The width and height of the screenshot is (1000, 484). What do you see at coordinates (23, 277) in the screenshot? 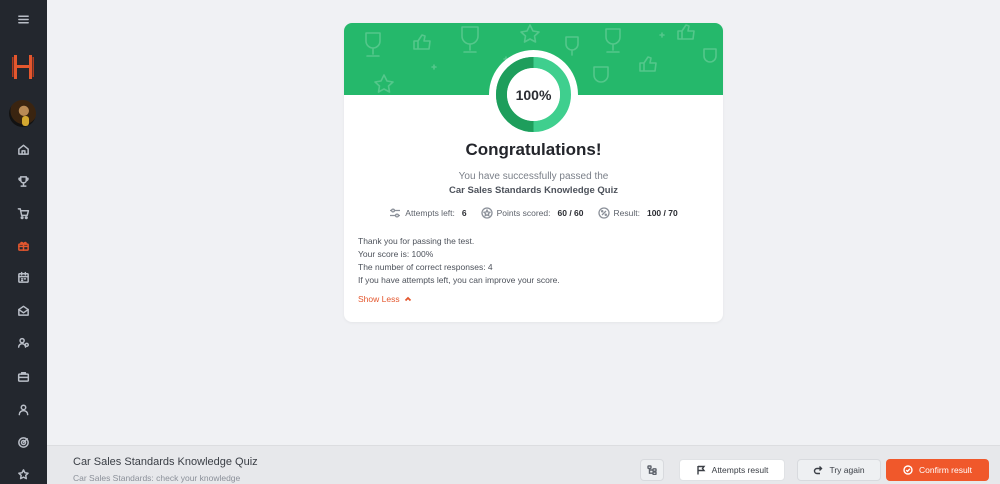
I see `calendar-icon` at bounding box center [23, 277].